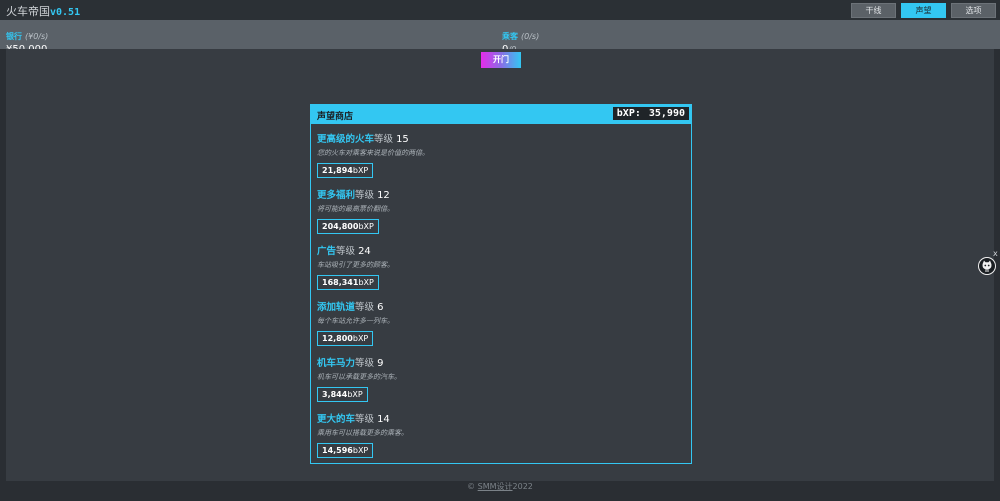 Image resolution: width=1000 pixels, height=501 pixels. Describe the element at coordinates (348, 282) in the screenshot. I see `buy-button: 168,341bXP` at that location.